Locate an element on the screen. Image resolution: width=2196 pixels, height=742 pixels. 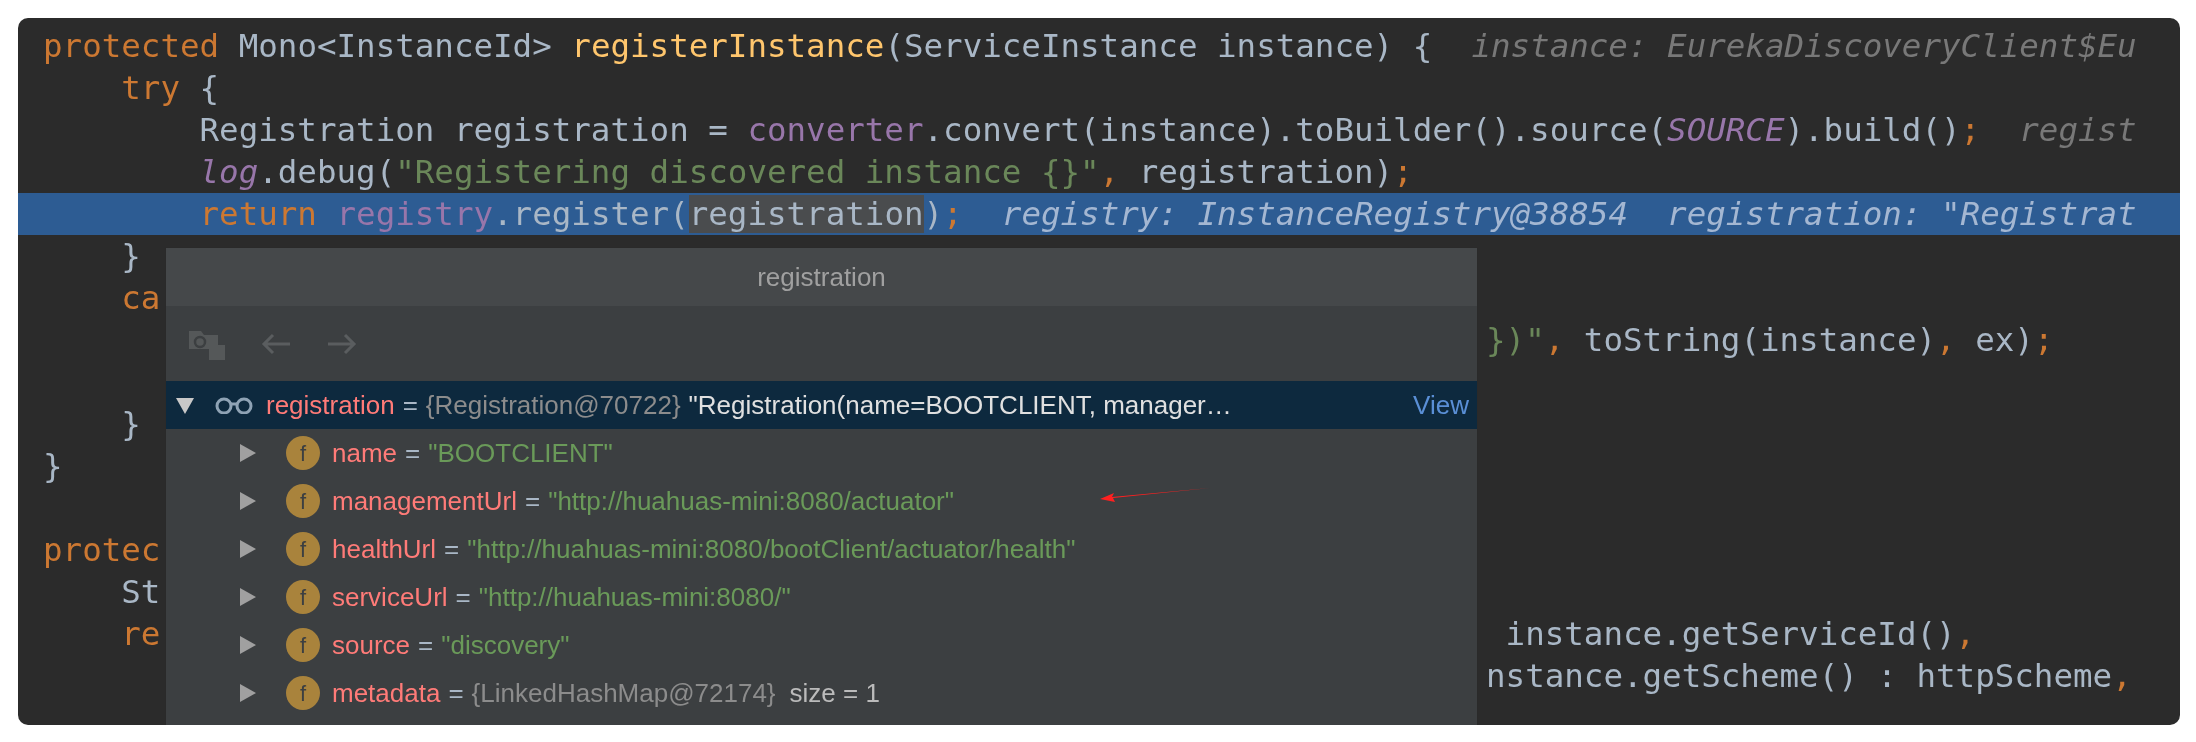
code-token: (ServiceInstance instance) { is located at coordinates (1158, 46).